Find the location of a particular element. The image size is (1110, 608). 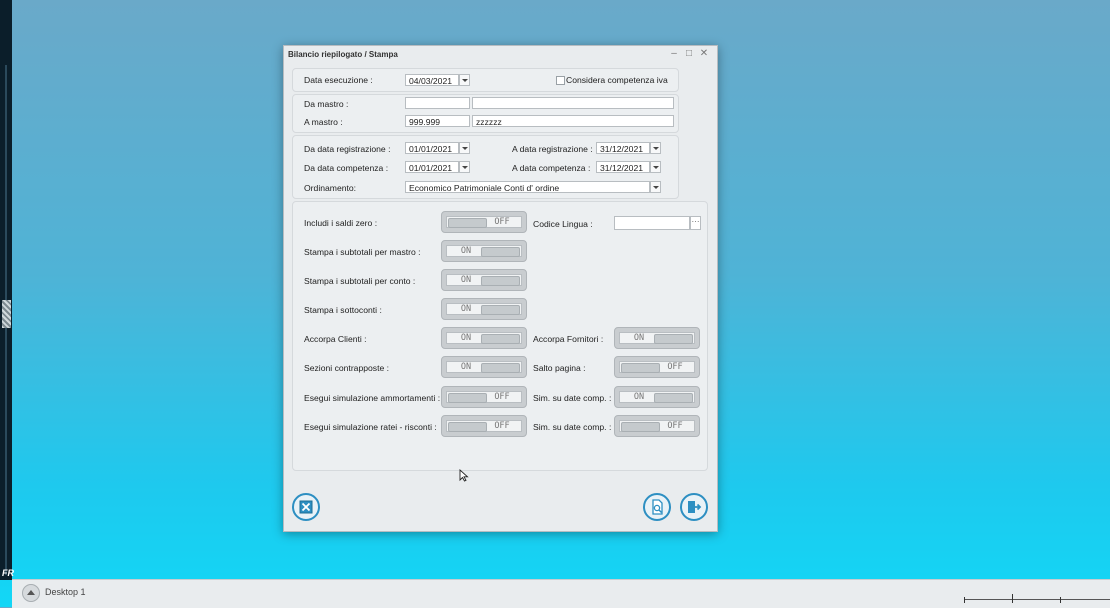

vat-competence-label: Considera competenza iva is located at coordinates (617, 80).